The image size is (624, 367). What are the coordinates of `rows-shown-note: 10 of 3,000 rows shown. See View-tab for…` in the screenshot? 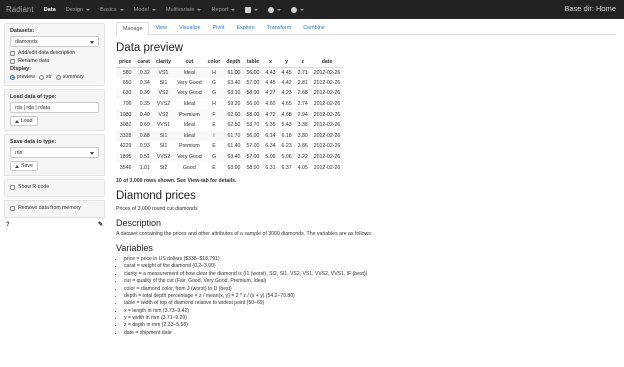 It's located at (176, 180).